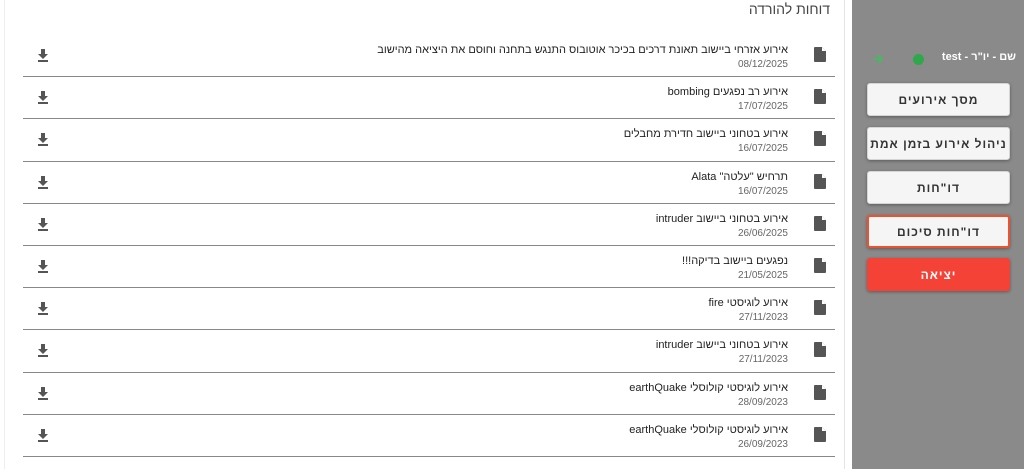 This screenshot has height=469, width=1024. I want to click on report-row: תרחיש "עלטה" Alata 16/07/2025, so click(429, 183).